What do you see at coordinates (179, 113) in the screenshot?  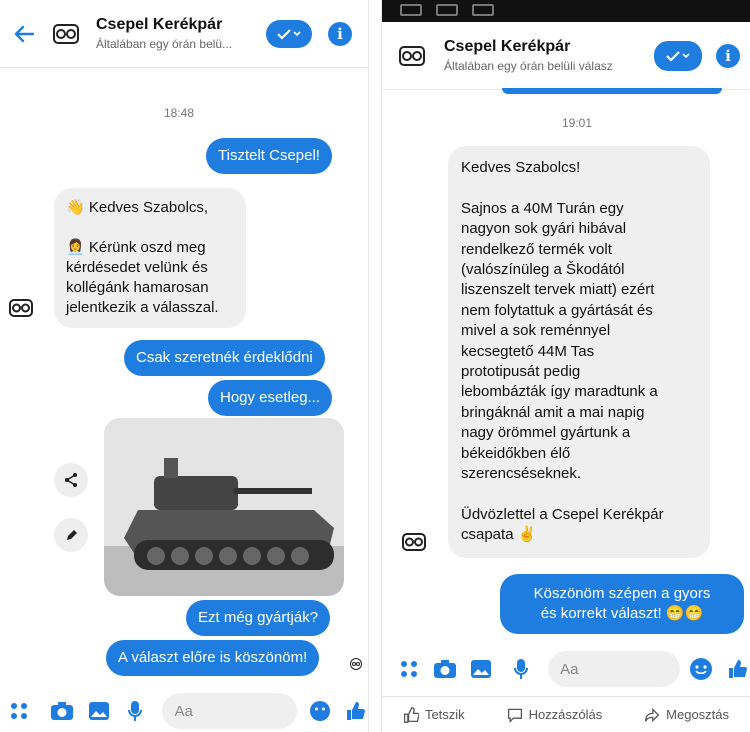 I see `message-timestamp: 18:48` at bounding box center [179, 113].